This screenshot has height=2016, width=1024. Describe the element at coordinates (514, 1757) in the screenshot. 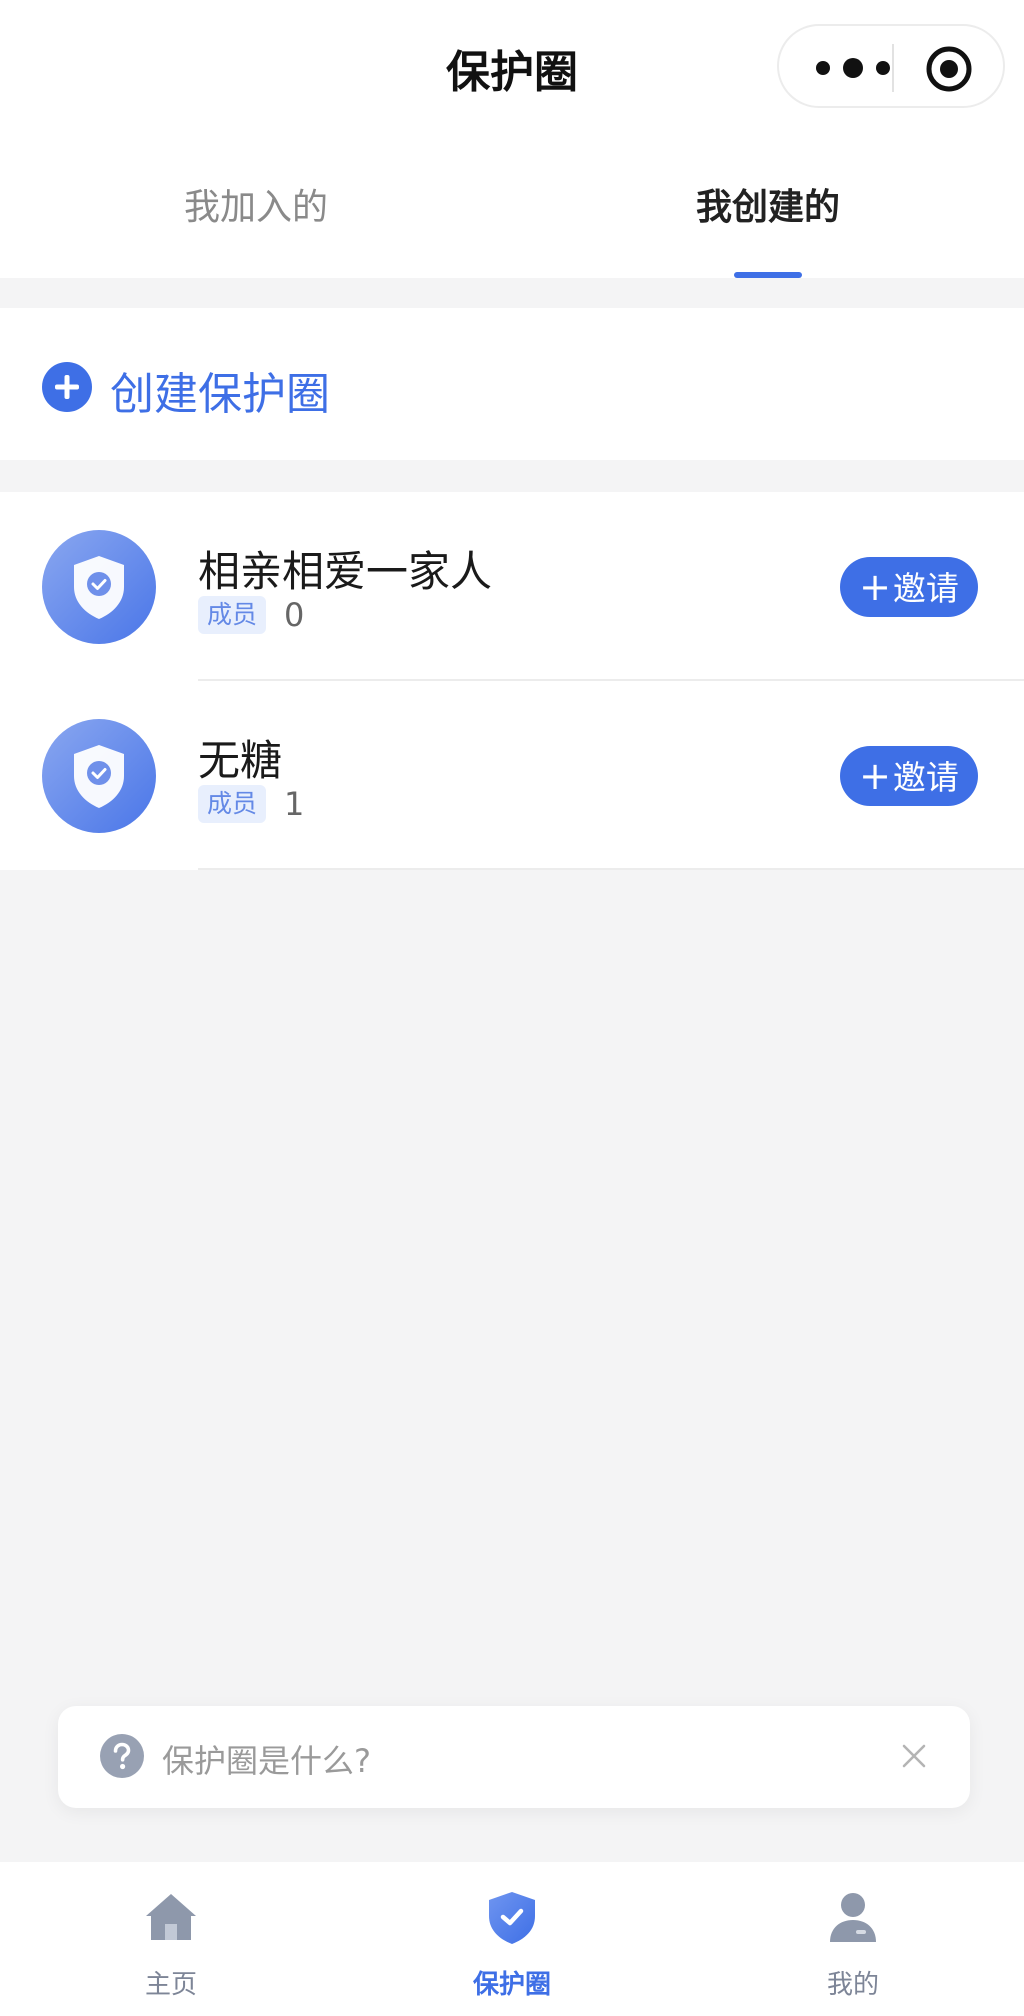

I see `help-tip-banner: 保护圈是什么?` at that location.